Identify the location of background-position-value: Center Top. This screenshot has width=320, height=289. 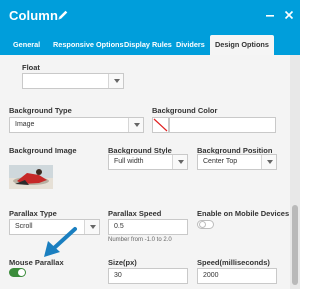
(220, 161).